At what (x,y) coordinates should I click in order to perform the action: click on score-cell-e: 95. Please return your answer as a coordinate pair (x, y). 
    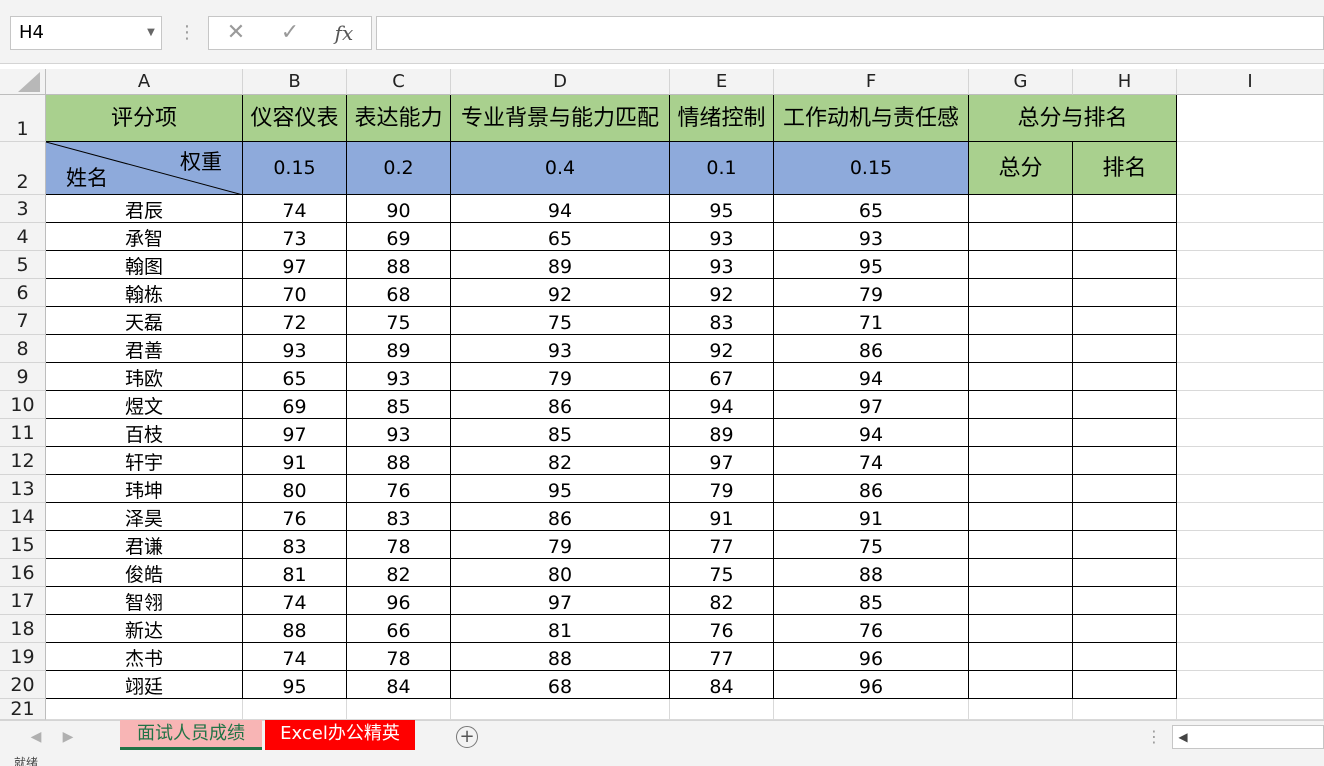
    Looking at the image, I should click on (722, 209).